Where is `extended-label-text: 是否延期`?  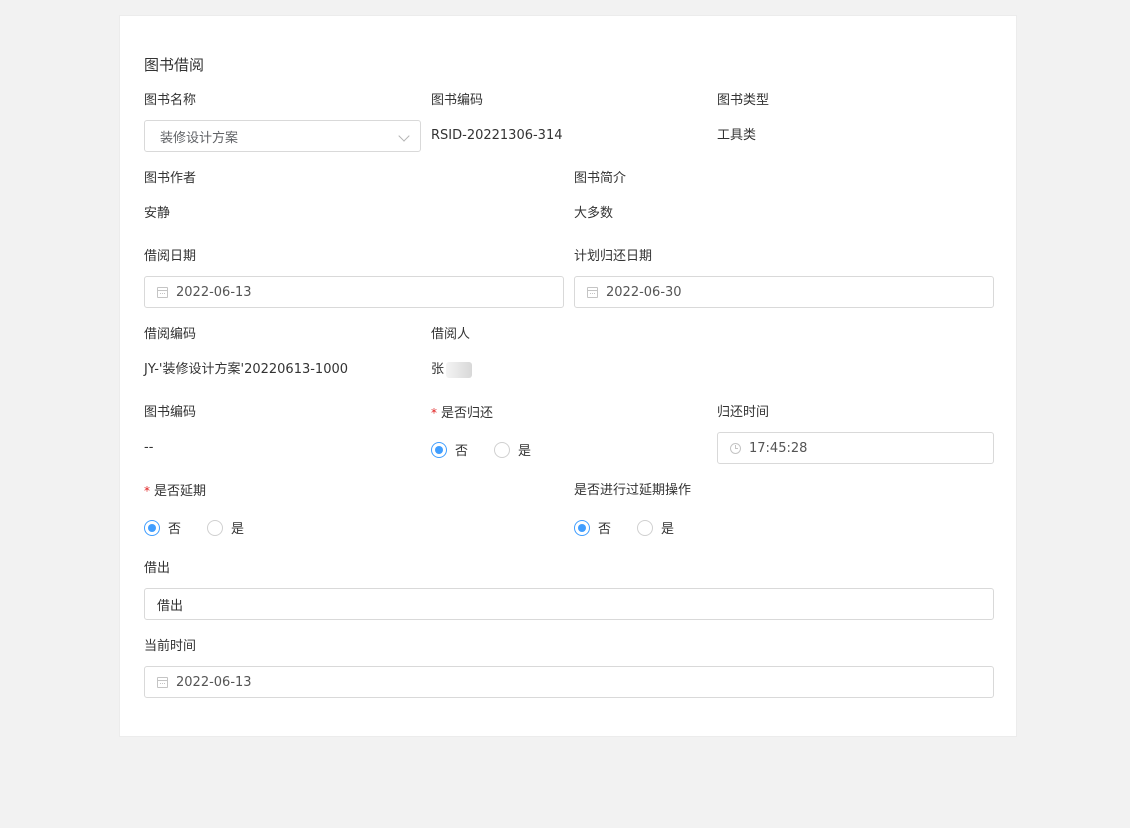 extended-label-text: 是否延期 is located at coordinates (180, 491).